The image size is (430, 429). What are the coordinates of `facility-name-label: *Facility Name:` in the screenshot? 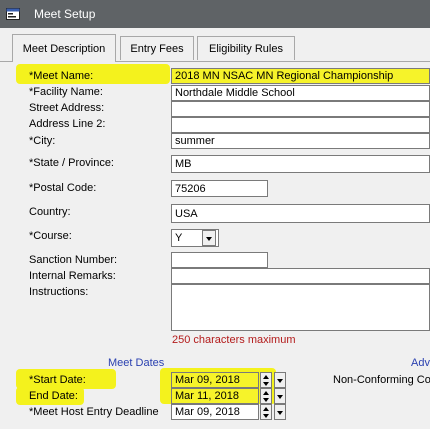 It's located at (66, 92).